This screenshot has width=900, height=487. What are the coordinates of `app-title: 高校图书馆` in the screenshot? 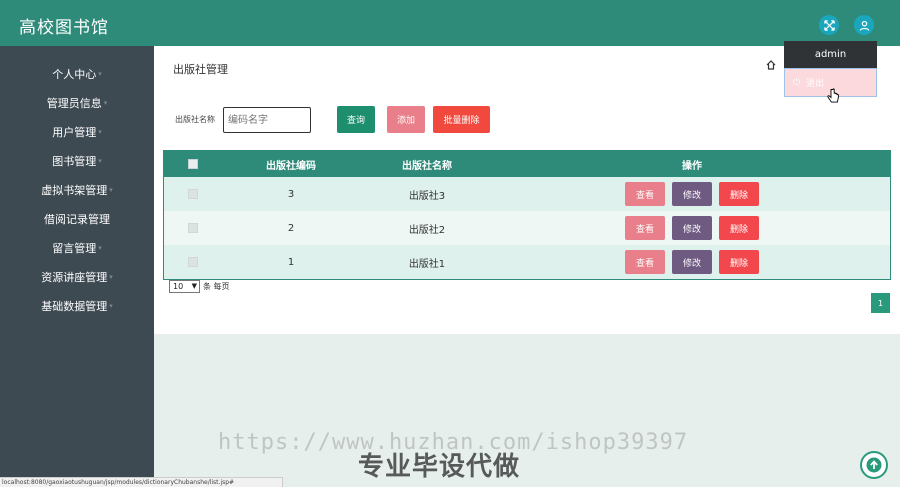 It's located at (64, 28).